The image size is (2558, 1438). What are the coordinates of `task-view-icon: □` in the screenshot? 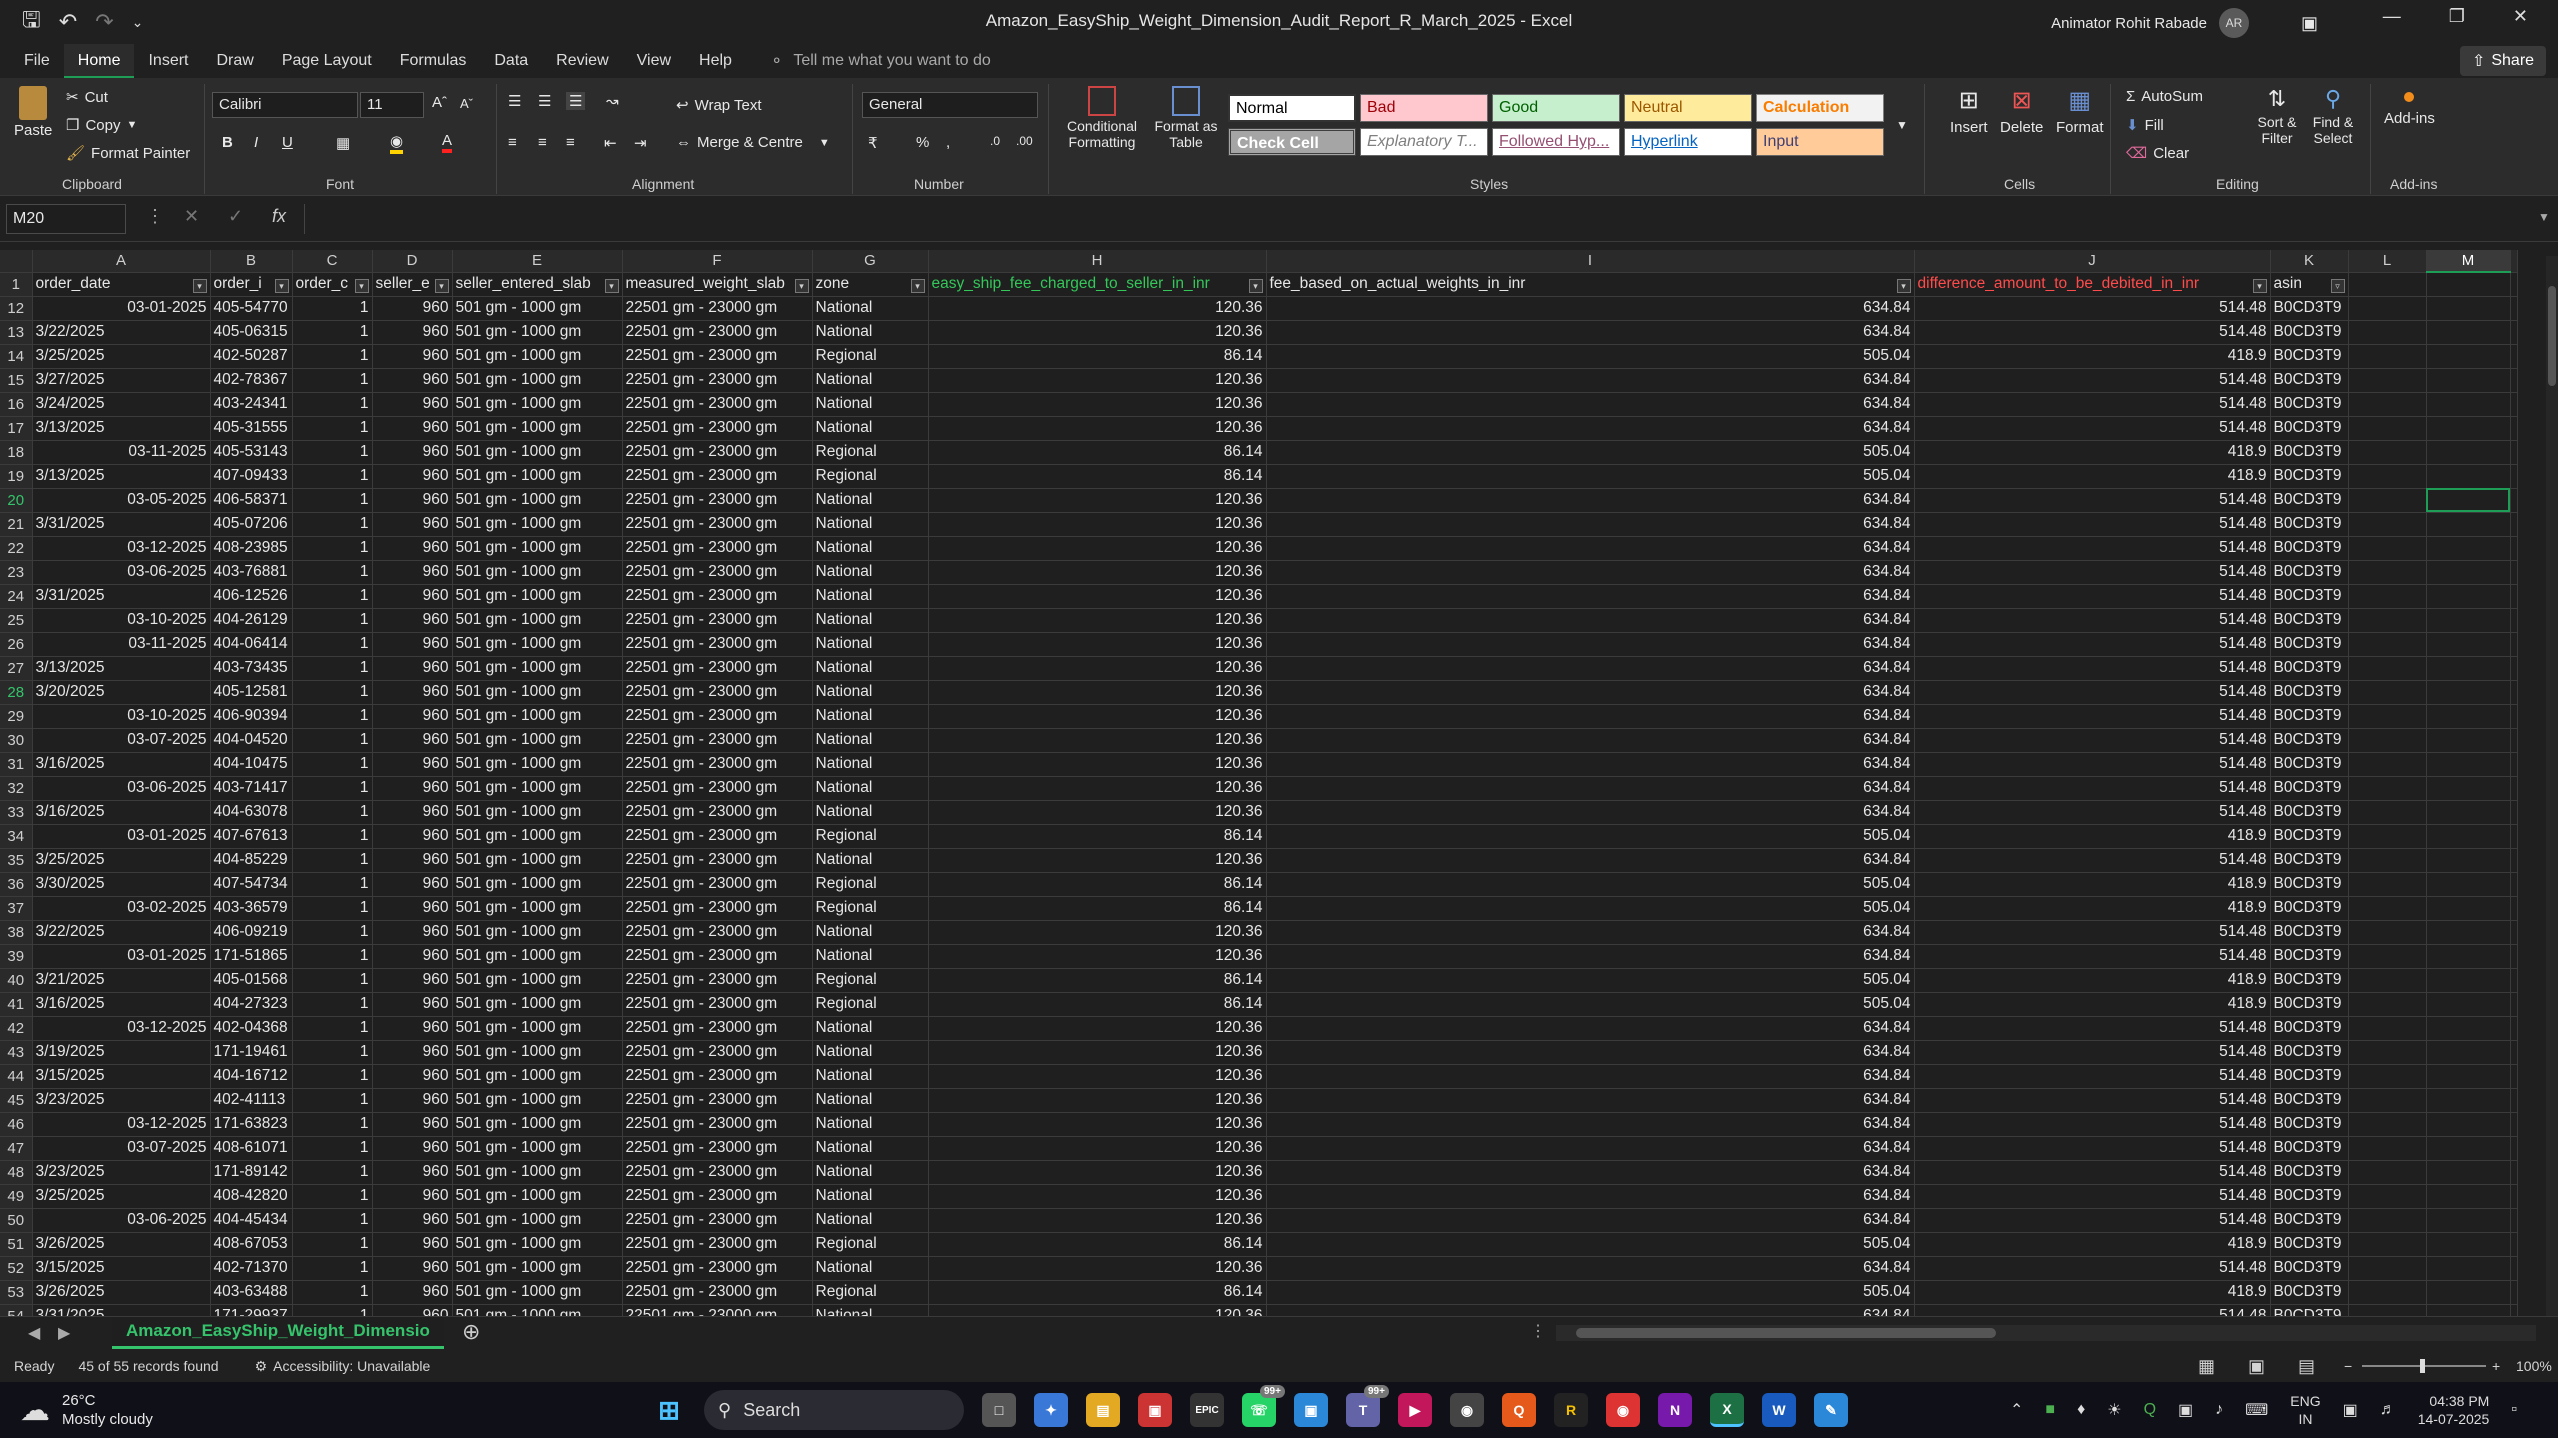 It's located at (999, 1410).